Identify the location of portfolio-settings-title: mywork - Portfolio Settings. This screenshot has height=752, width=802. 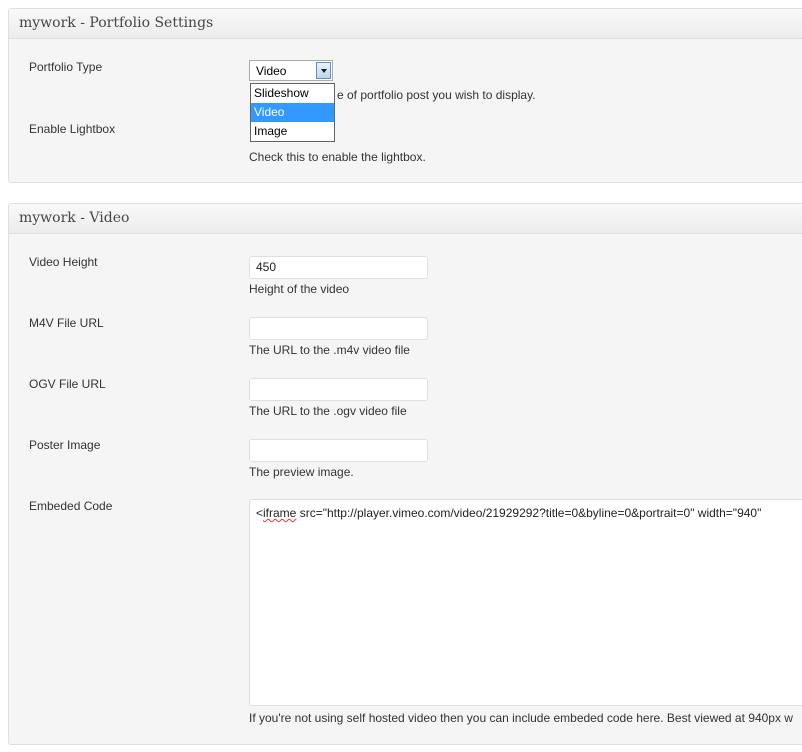
(405, 24).